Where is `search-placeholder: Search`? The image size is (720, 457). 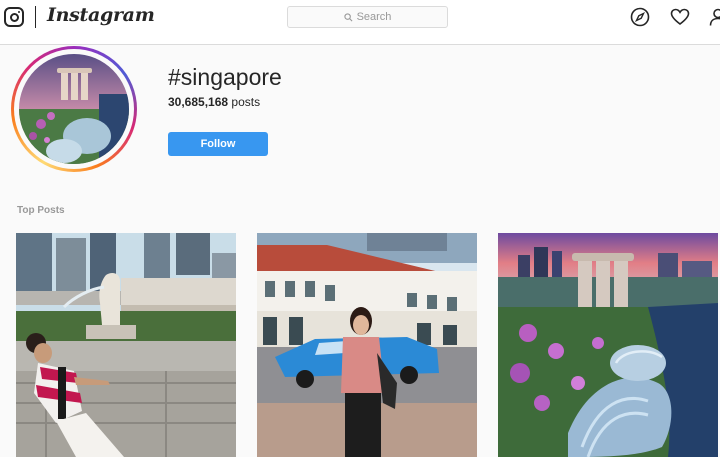 search-placeholder: Search is located at coordinates (374, 17).